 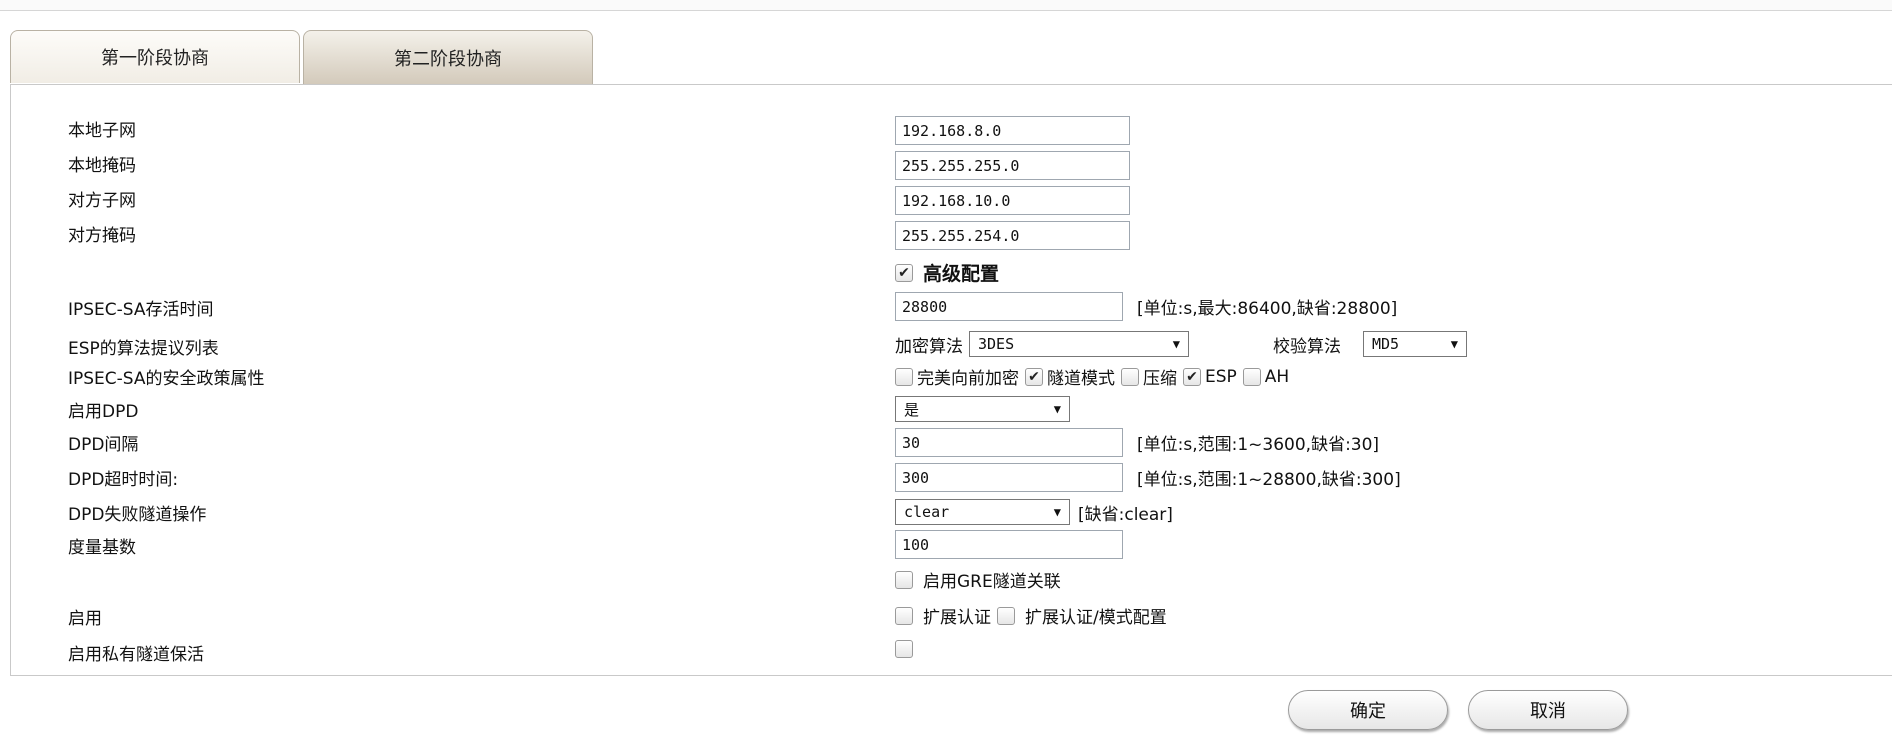 What do you see at coordinates (1368, 710) in the screenshot?
I see `ok-button: 确定` at bounding box center [1368, 710].